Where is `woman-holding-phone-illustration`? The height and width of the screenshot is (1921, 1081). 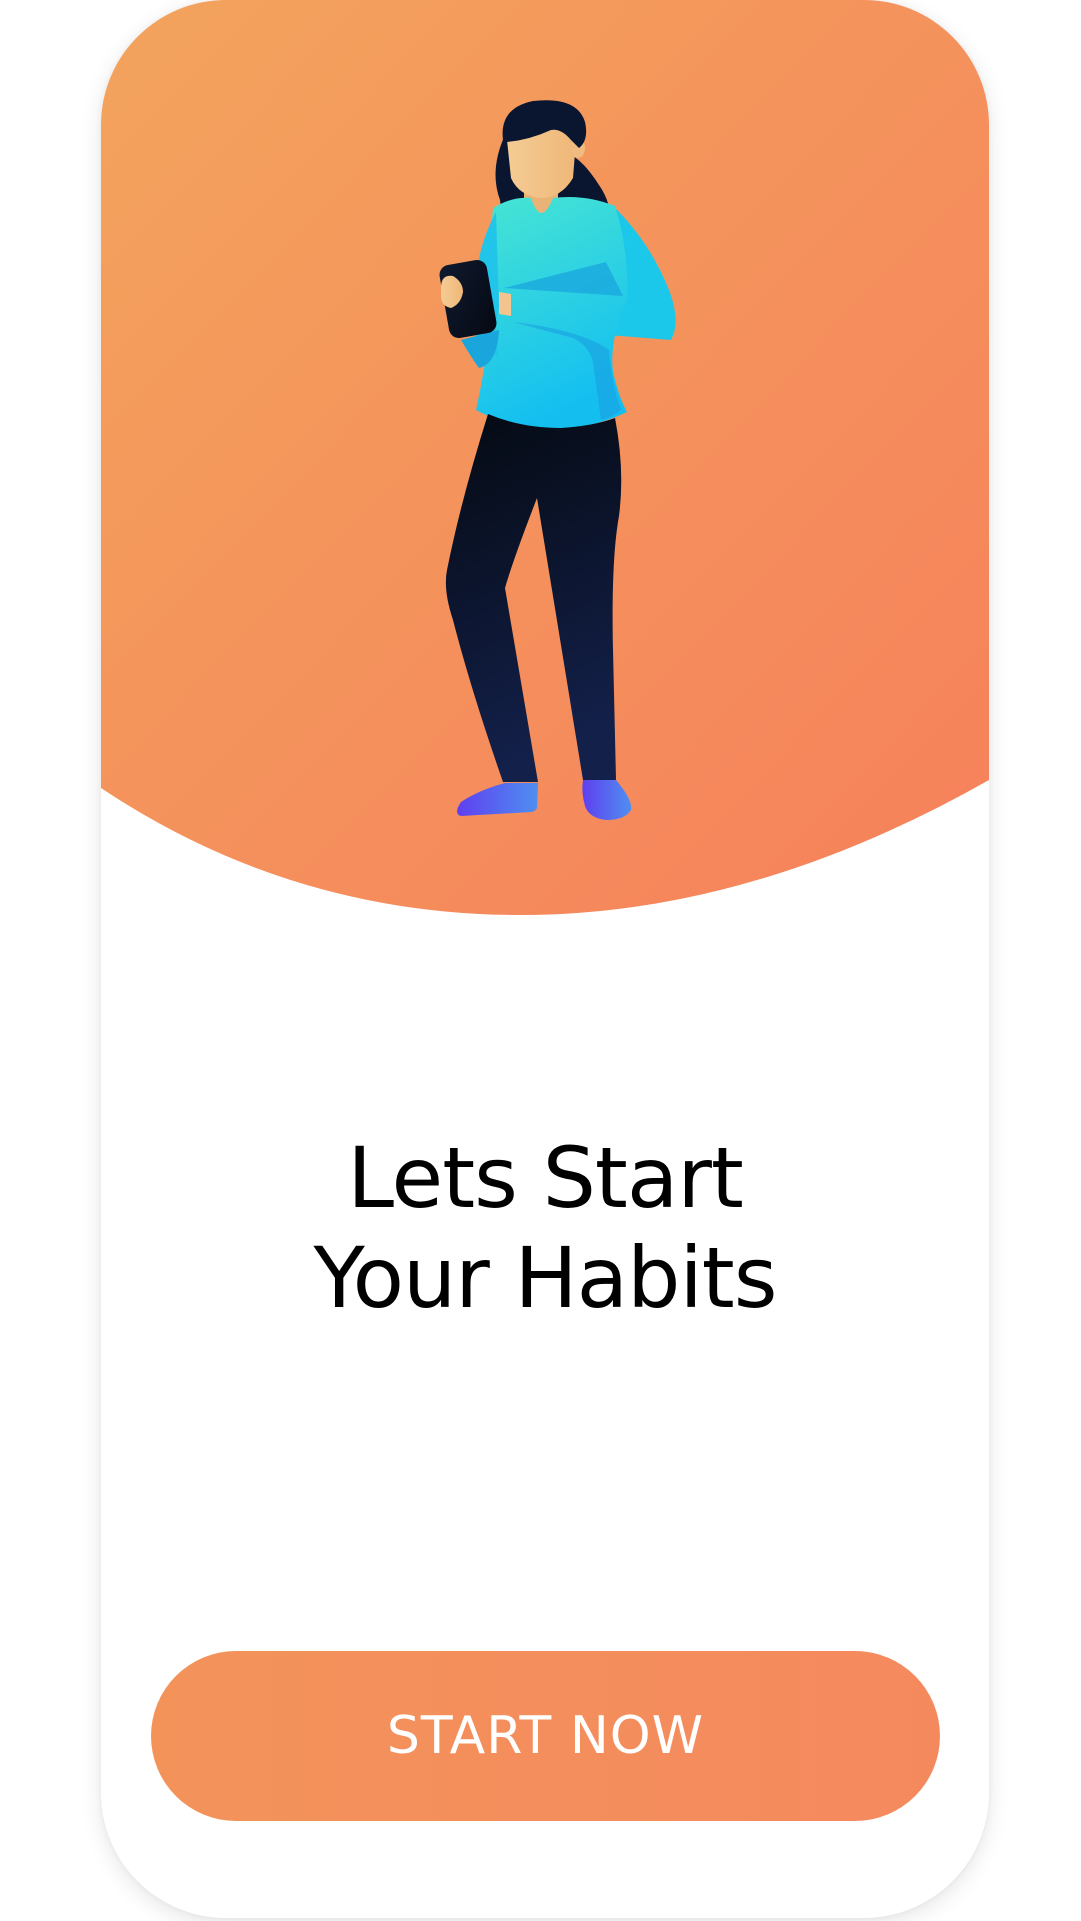 woman-holding-phone-illustration is located at coordinates (557, 460).